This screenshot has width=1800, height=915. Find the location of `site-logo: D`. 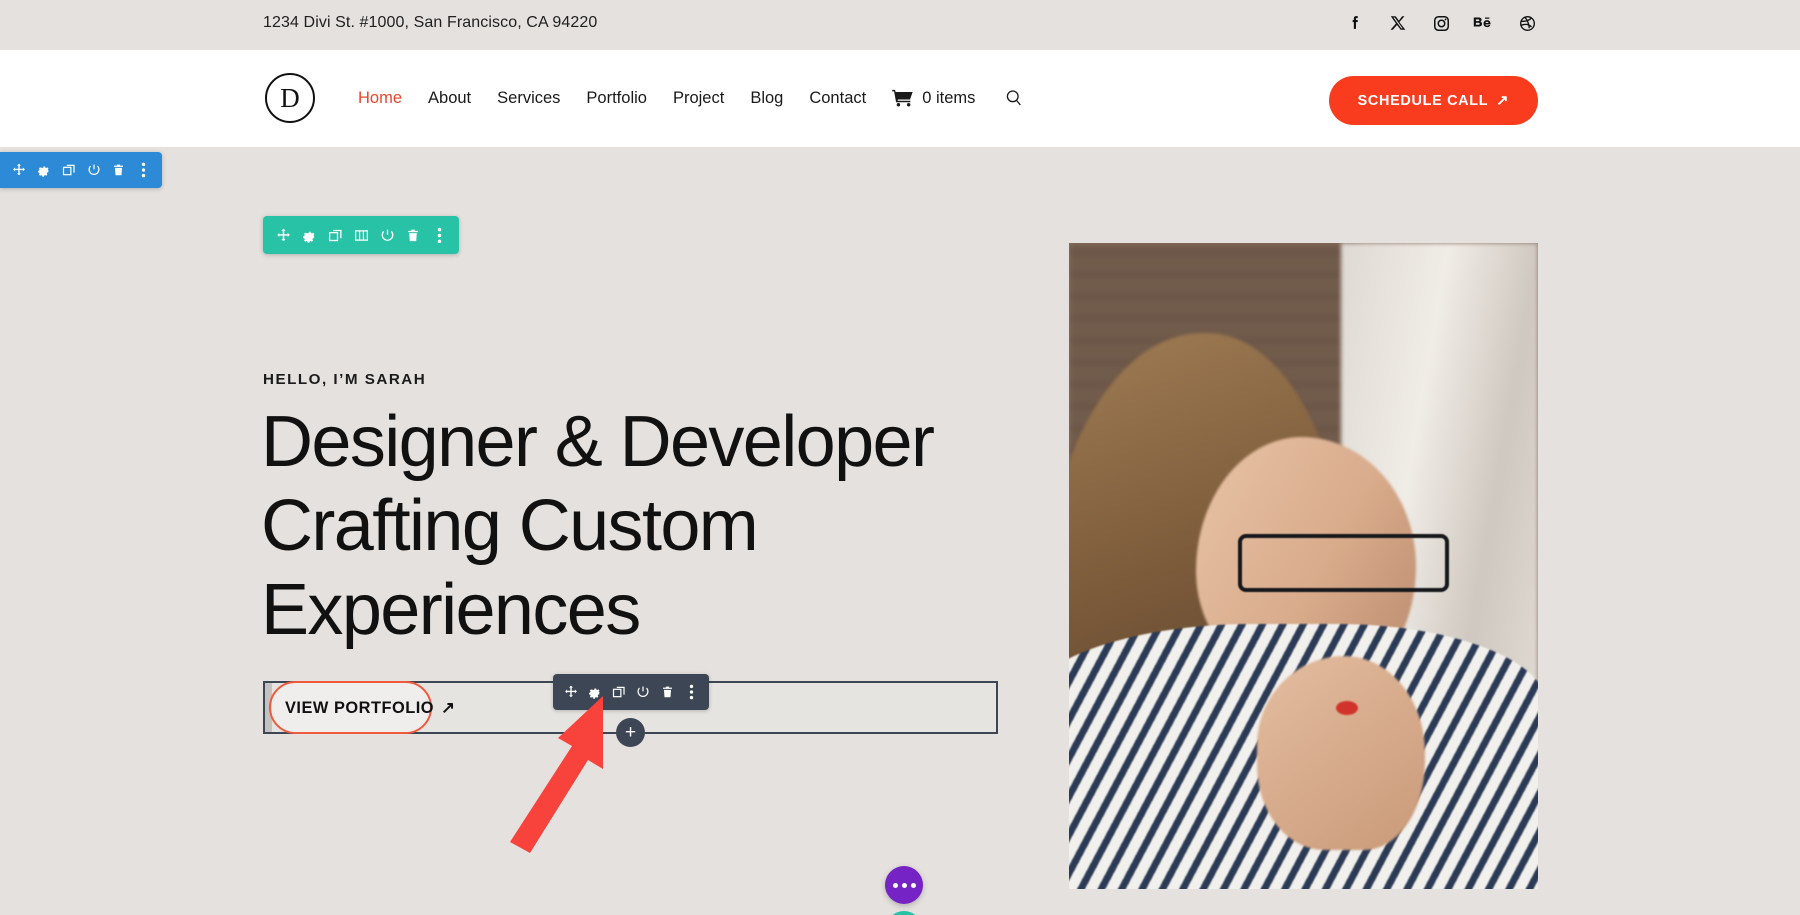

site-logo: D is located at coordinates (290, 98).